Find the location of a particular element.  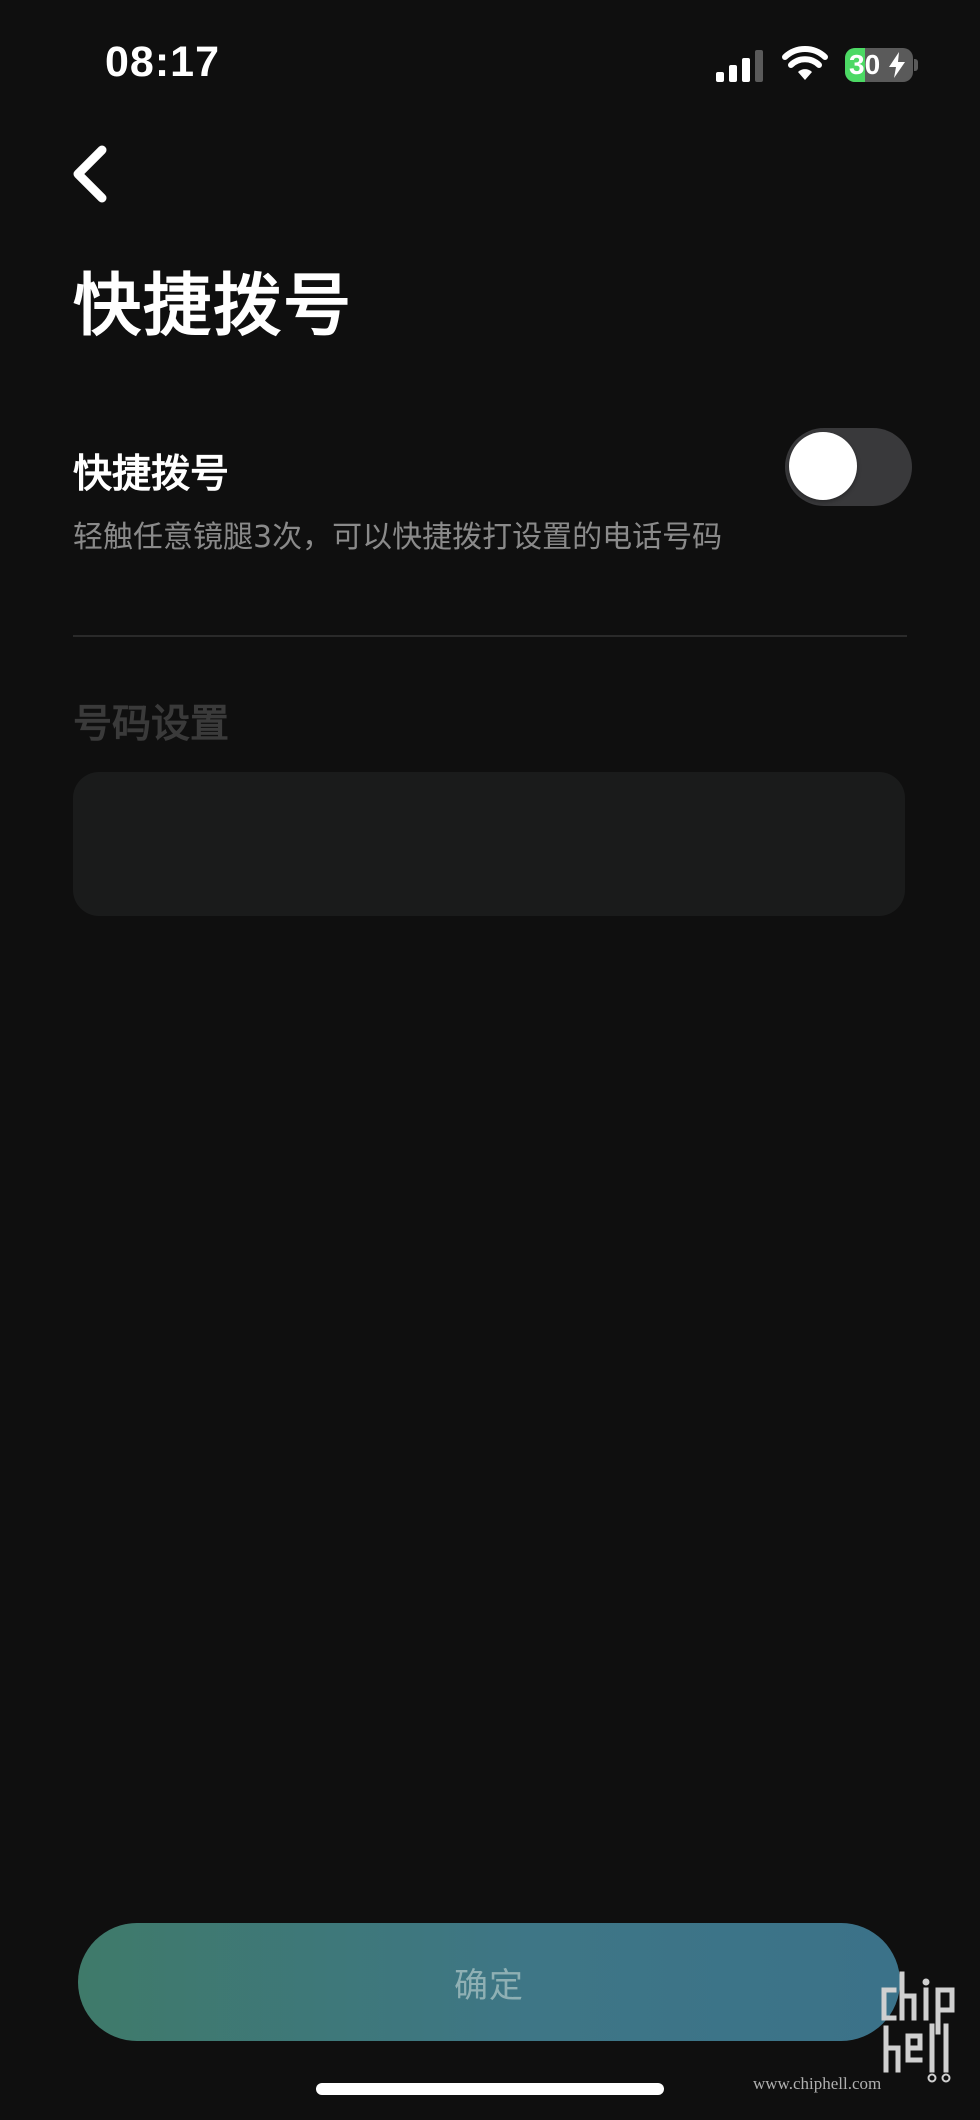

back-button is located at coordinates (90, 174).